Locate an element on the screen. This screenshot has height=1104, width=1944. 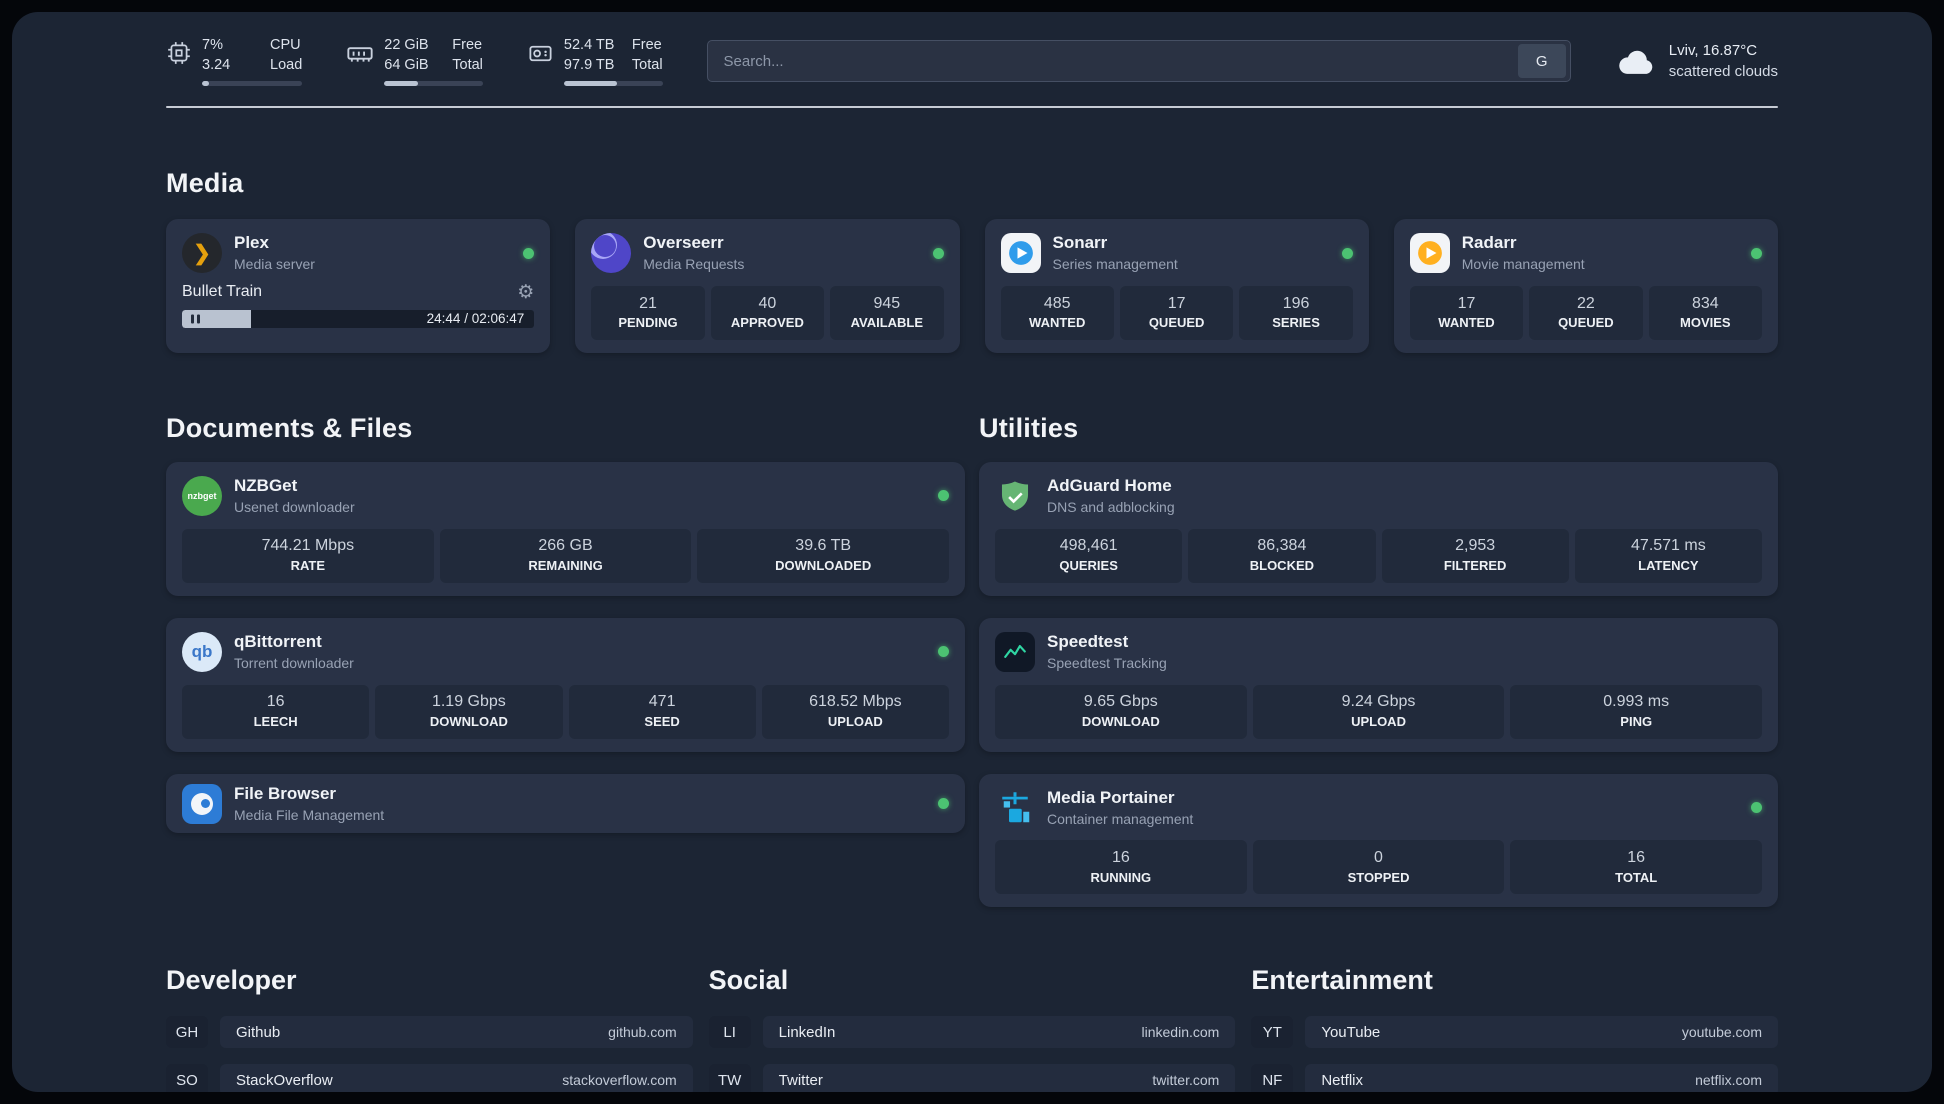
app-subtitle: Media File Management is located at coordinates (309, 814).